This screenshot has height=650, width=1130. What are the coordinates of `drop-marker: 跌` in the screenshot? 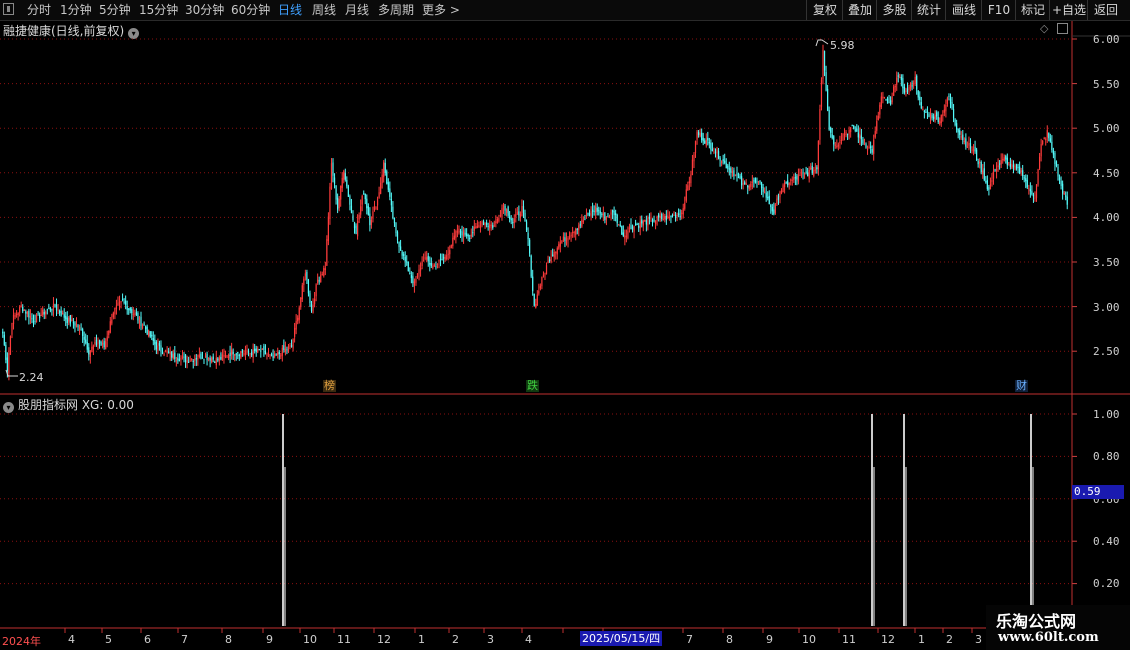 It's located at (532, 386).